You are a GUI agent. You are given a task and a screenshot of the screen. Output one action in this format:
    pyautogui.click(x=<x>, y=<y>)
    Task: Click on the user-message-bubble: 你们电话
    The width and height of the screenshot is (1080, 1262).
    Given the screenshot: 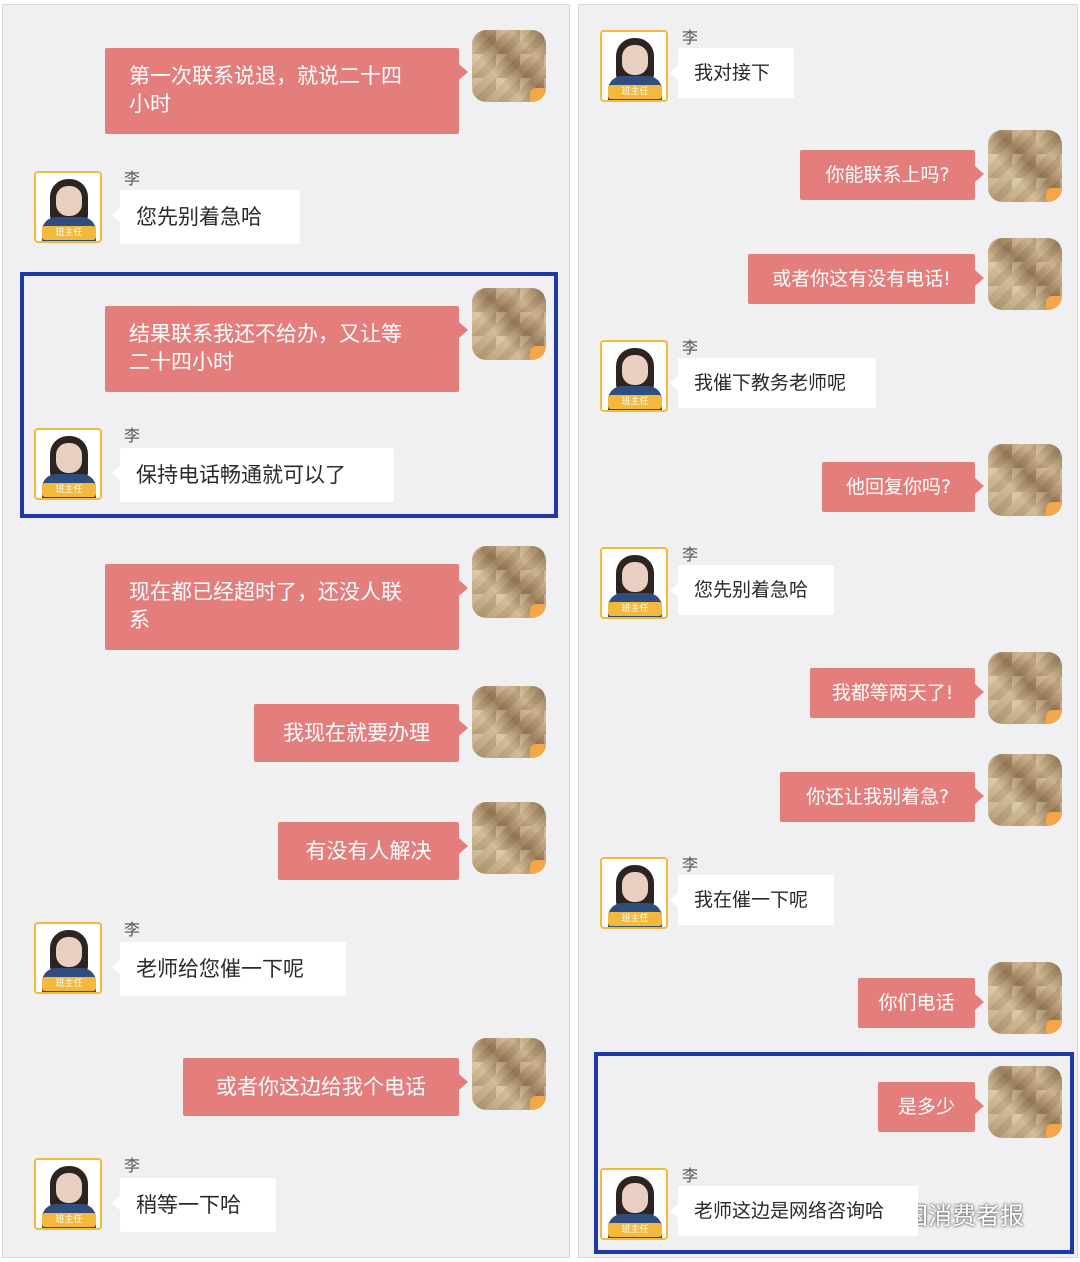 What is the action you would take?
    pyautogui.click(x=921, y=1003)
    